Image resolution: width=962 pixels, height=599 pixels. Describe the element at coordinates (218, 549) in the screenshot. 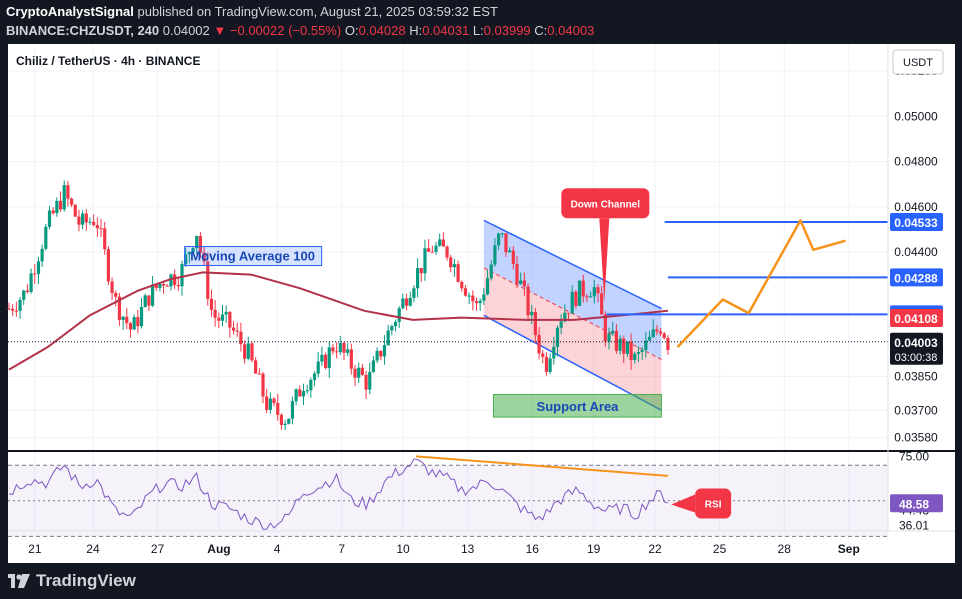

I see `time-tick-label: Aug` at that location.